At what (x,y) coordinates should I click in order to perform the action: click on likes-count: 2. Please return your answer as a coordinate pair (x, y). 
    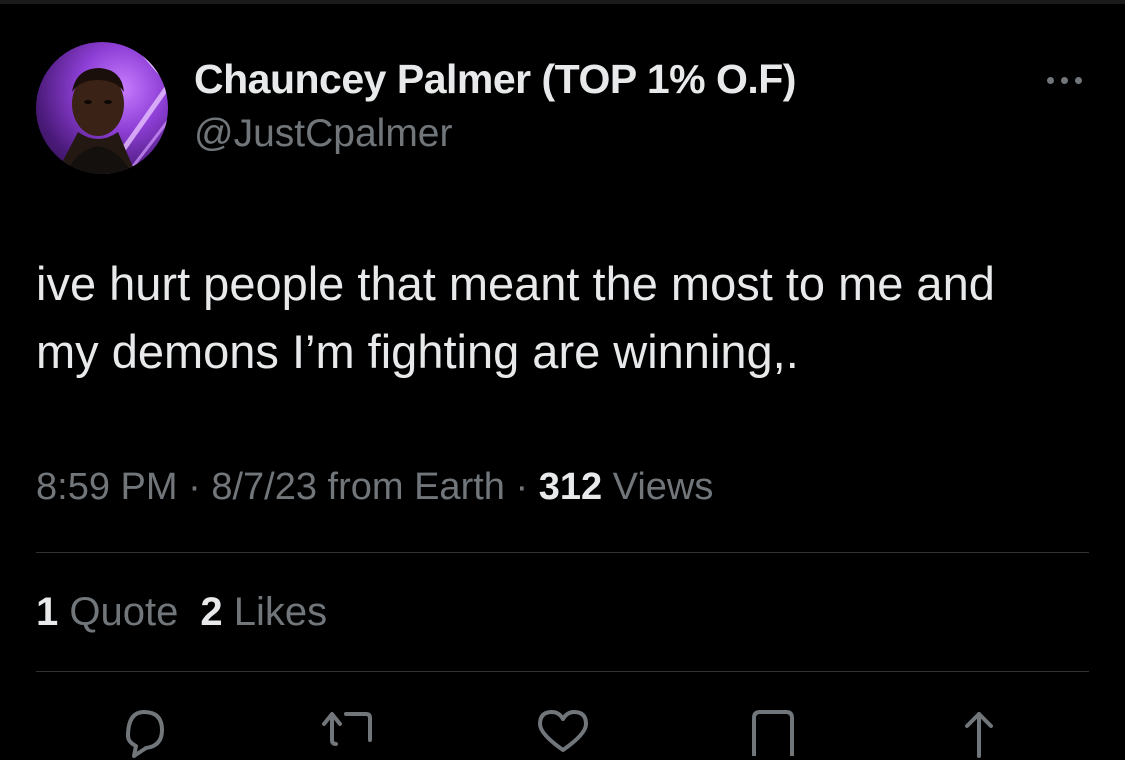
    Looking at the image, I should click on (211, 612).